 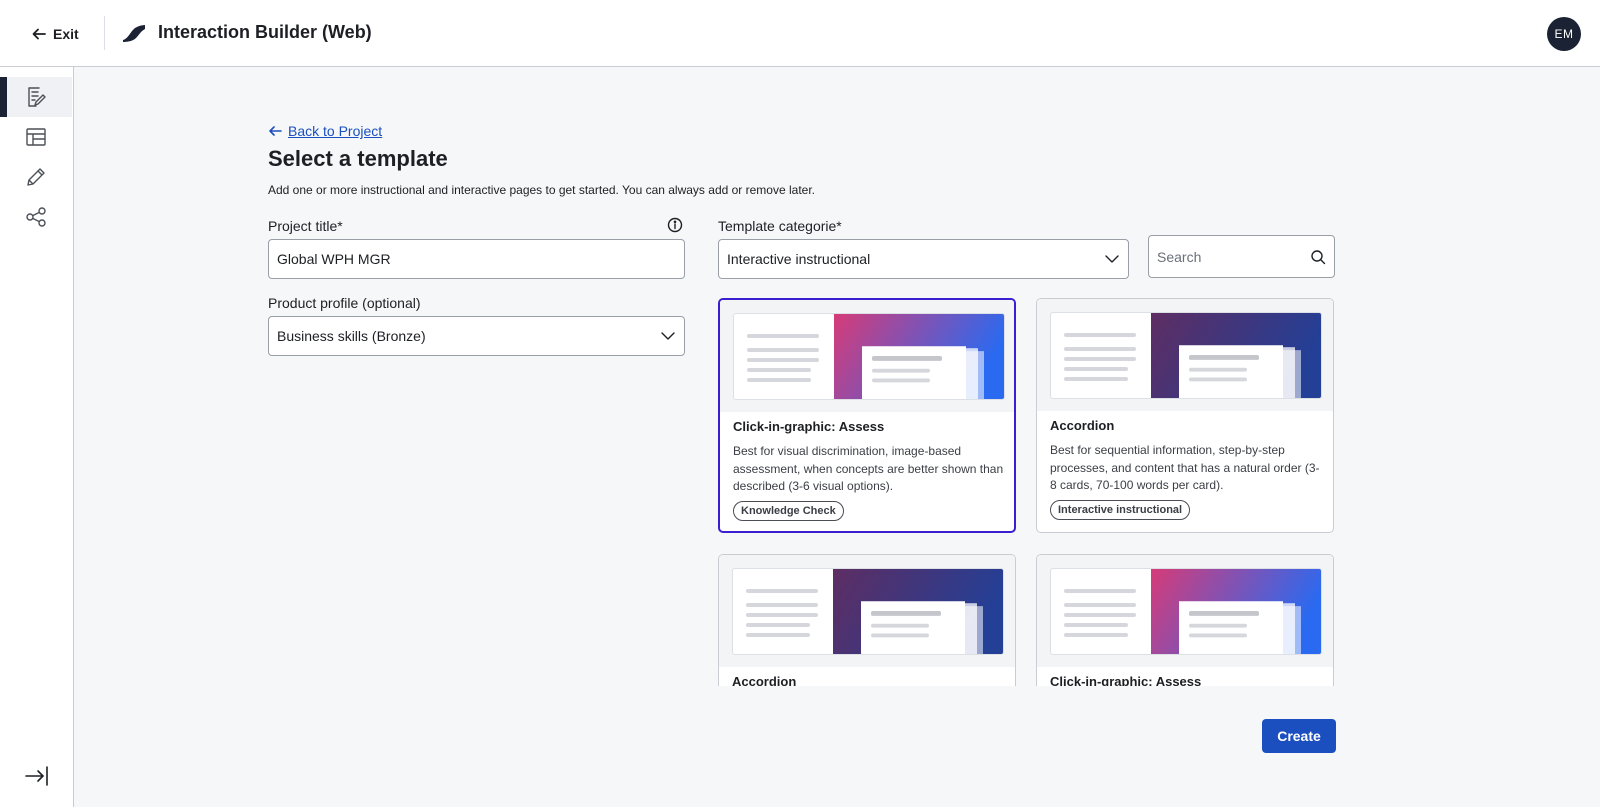 I want to click on template-card: Click-in-graphic: Assess, so click(x=1185, y=620).